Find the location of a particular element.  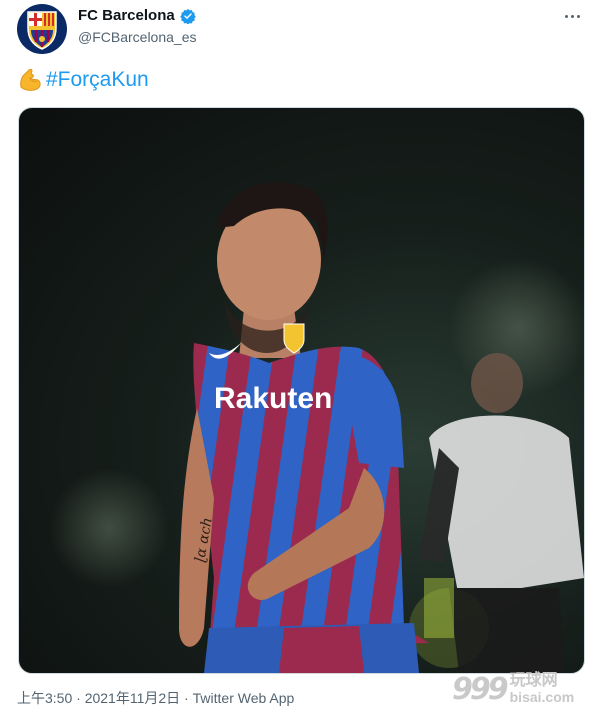

display-name: FC Barcelona is located at coordinates (126, 16).